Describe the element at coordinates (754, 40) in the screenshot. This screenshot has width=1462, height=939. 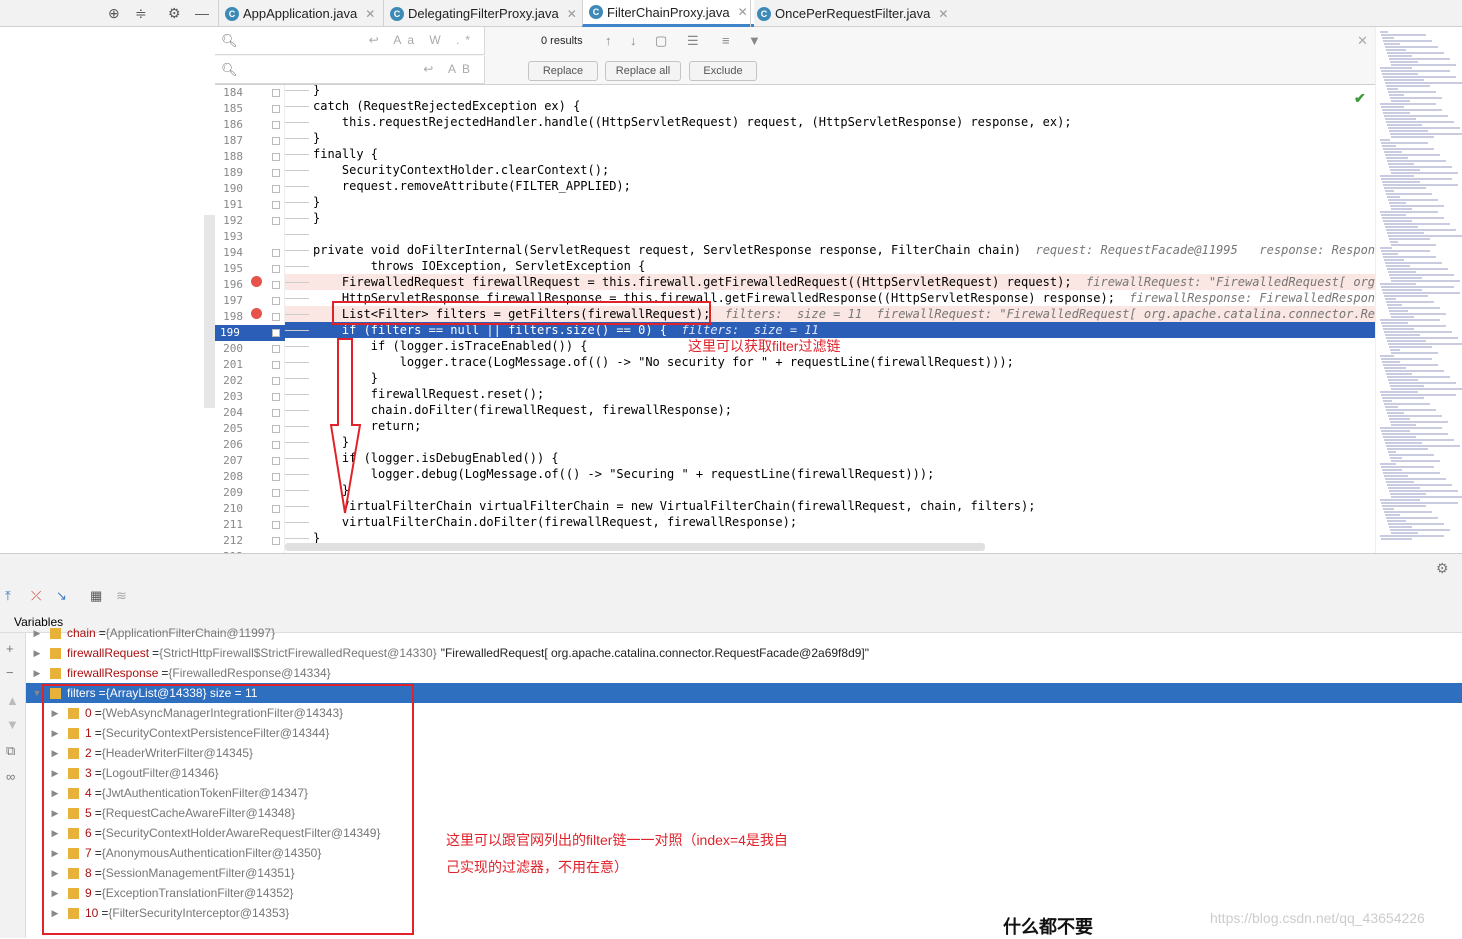
I see `filter-icon: ▼` at that location.